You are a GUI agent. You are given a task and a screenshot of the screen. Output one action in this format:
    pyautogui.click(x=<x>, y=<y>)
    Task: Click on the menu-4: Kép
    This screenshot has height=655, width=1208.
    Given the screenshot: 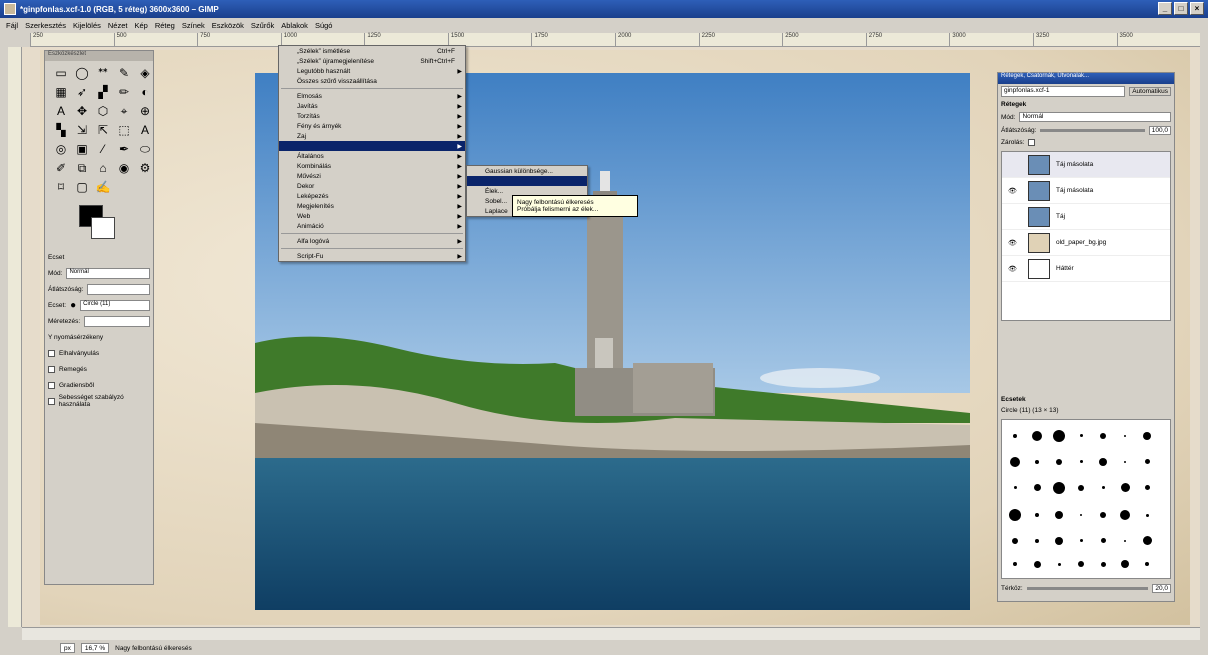 What is the action you would take?
    pyautogui.click(x=140, y=25)
    